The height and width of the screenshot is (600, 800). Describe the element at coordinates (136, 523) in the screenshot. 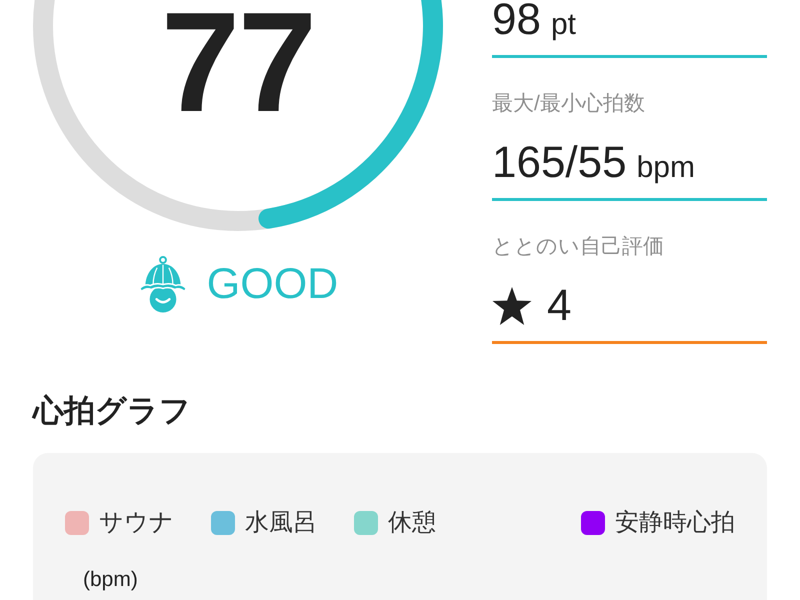

I see `legend-label: サウナ` at that location.